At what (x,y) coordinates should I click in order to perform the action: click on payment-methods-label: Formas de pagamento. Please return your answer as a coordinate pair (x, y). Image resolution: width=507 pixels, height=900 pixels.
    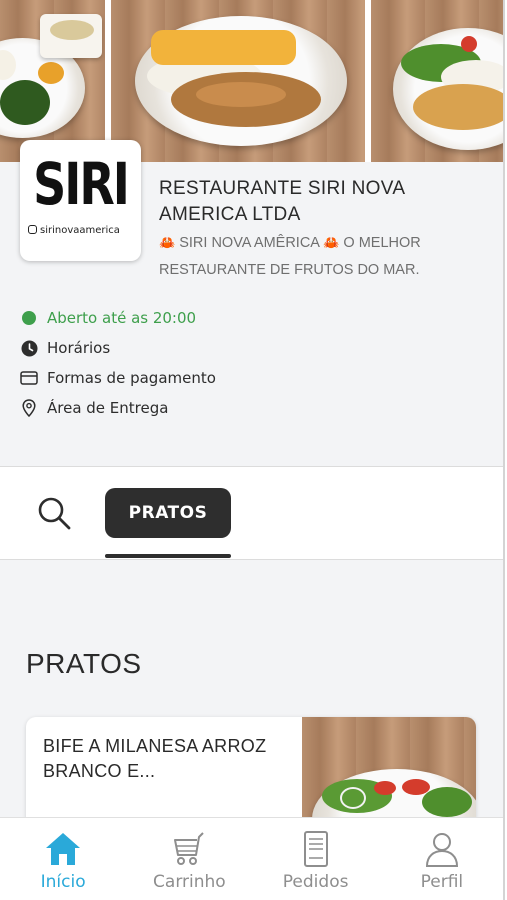
    Looking at the image, I should click on (131, 378).